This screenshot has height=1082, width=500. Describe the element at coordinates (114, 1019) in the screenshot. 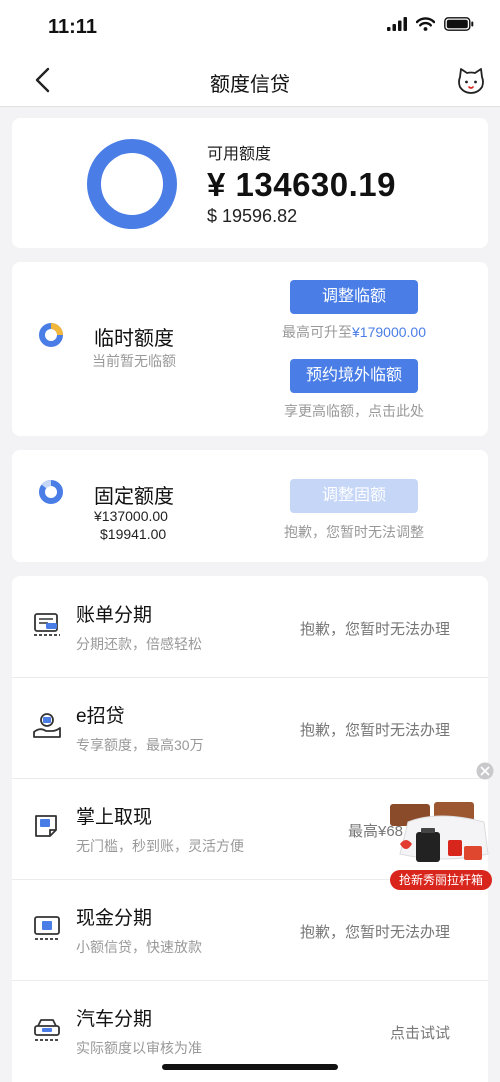

I see `list-item-title: 汽车分期` at that location.